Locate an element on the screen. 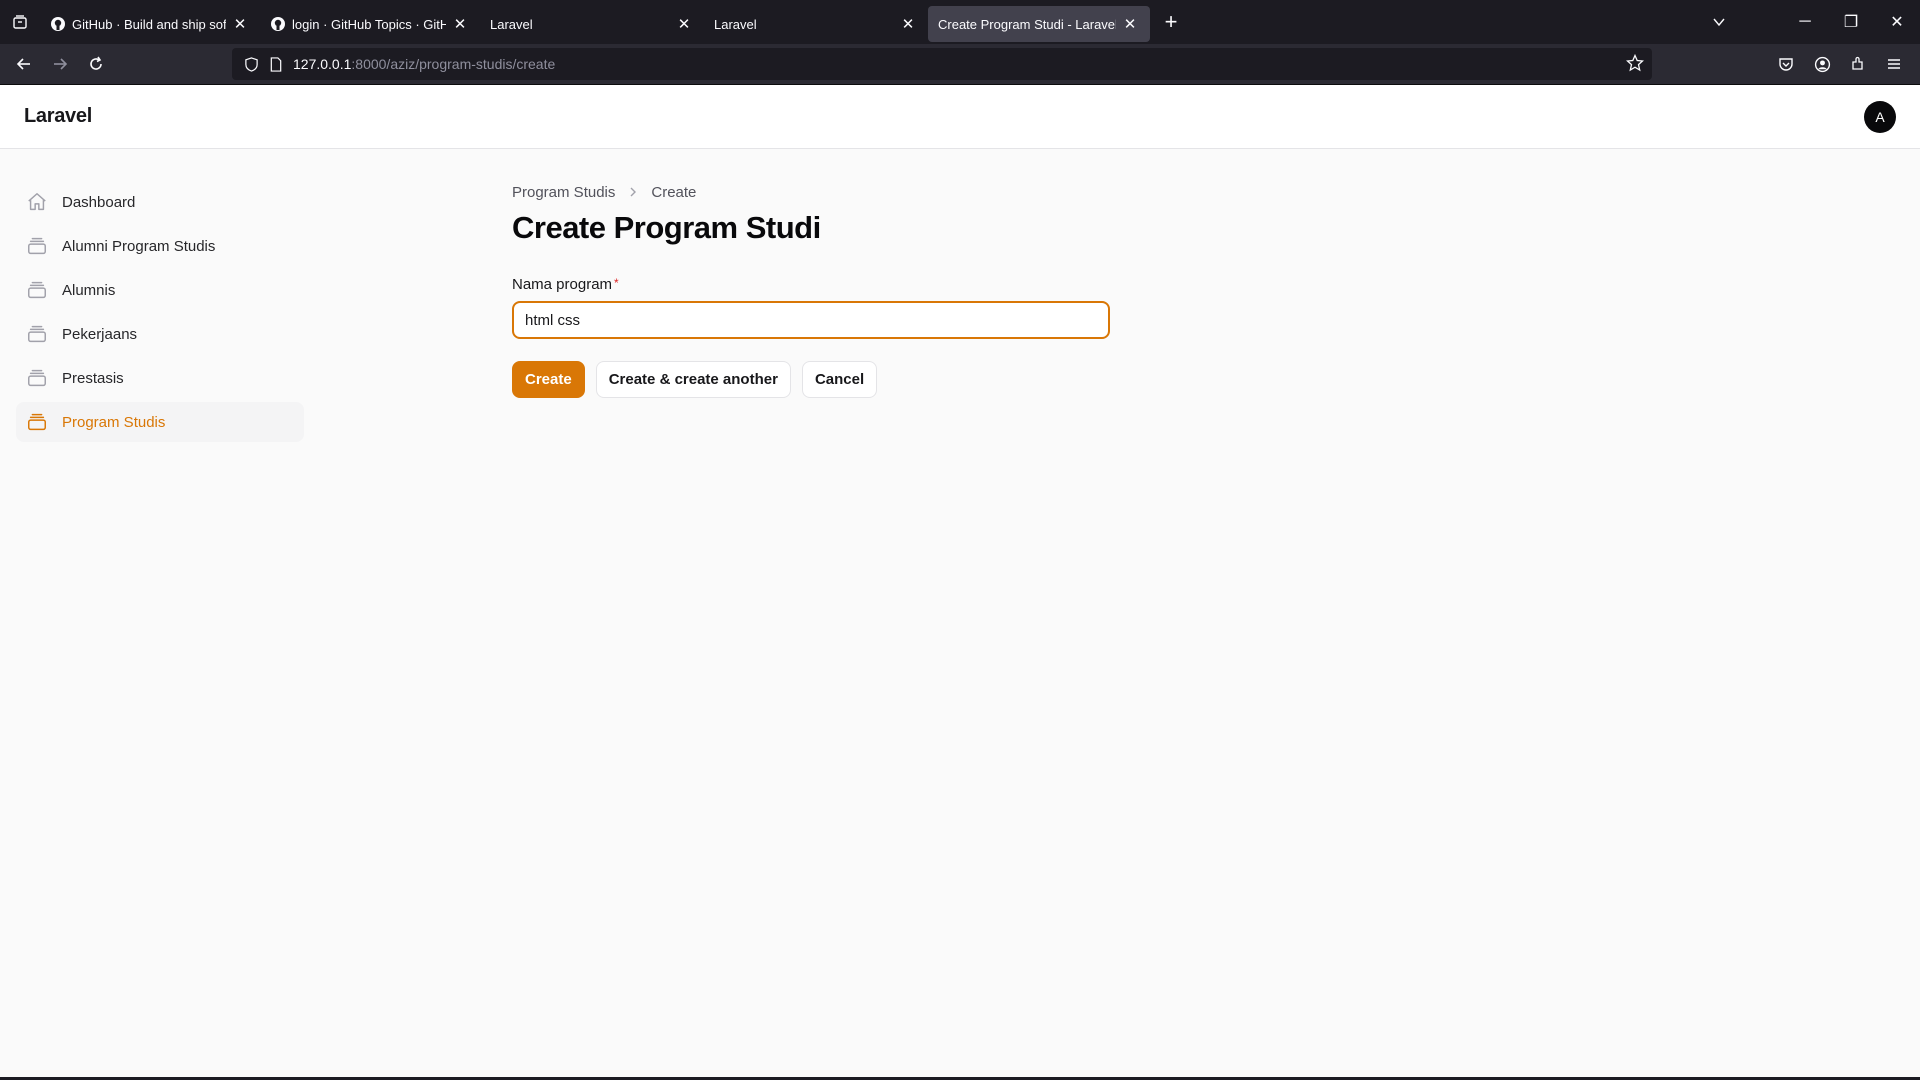 The height and width of the screenshot is (1080, 1920). forward-icon is located at coordinates (60, 64).